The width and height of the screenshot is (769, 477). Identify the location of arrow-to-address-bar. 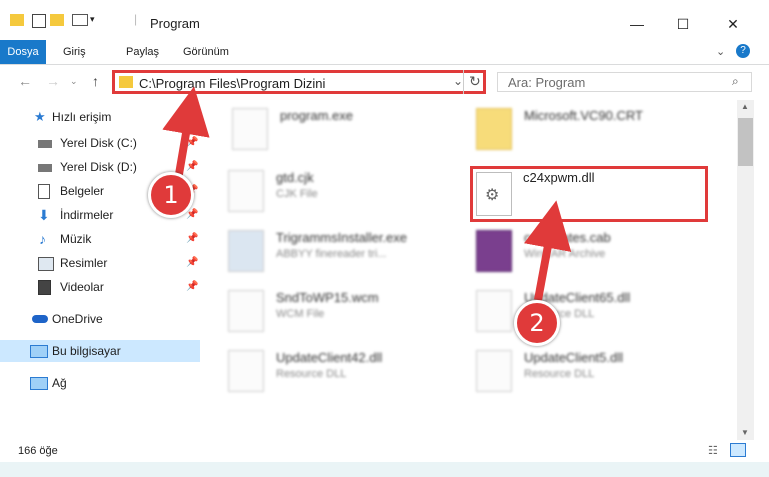
(186, 133).